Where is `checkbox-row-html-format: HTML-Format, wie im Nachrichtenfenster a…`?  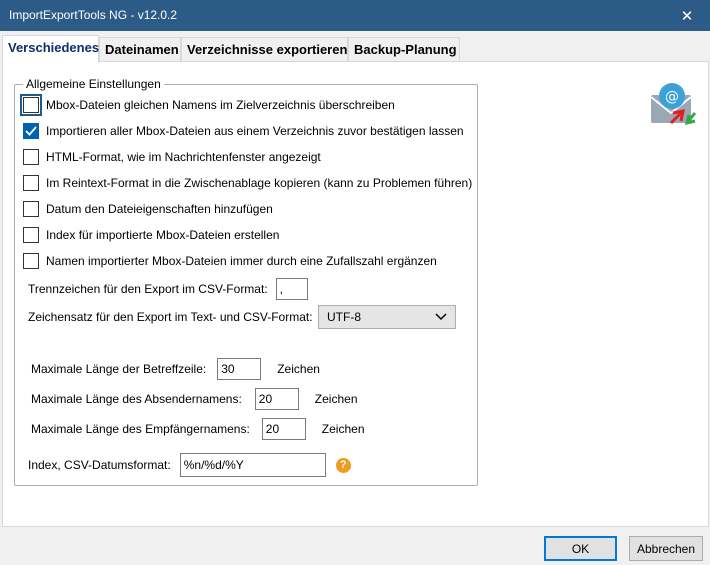
checkbox-row-html-format: HTML-Format, wie im Nachrichtenfenster a… is located at coordinates (172, 157).